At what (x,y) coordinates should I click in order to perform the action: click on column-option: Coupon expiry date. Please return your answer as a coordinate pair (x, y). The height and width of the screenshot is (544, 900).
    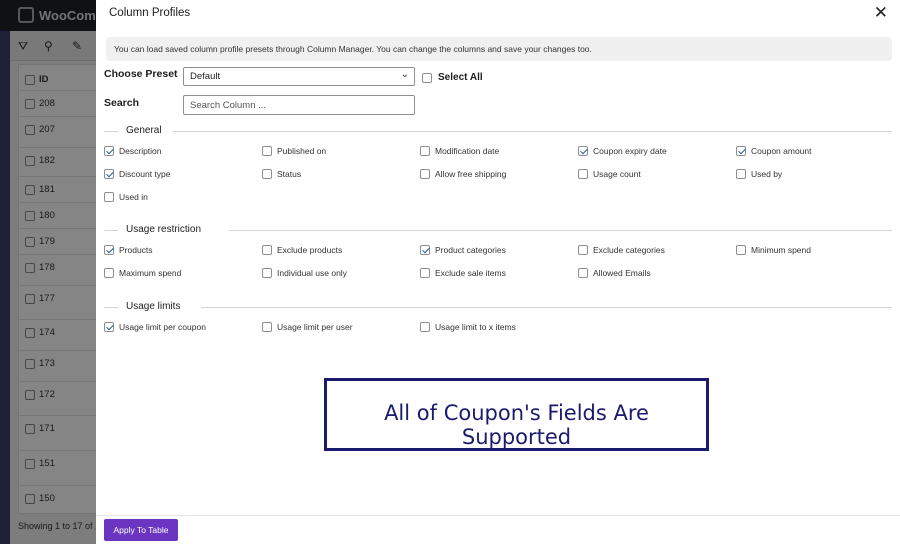
    Looking at the image, I should click on (622, 151).